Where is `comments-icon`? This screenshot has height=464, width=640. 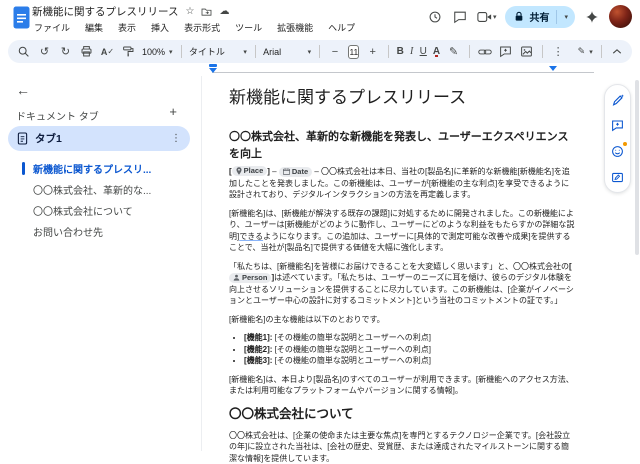
comments-icon is located at coordinates (460, 17).